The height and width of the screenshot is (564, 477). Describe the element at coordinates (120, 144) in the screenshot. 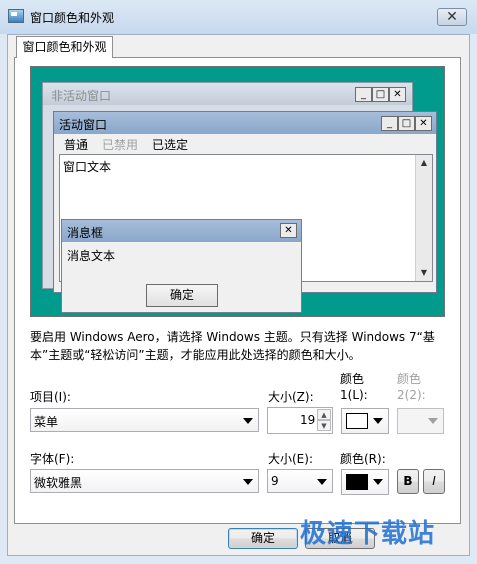

I see `menu-item-disabled: 已禁用` at that location.